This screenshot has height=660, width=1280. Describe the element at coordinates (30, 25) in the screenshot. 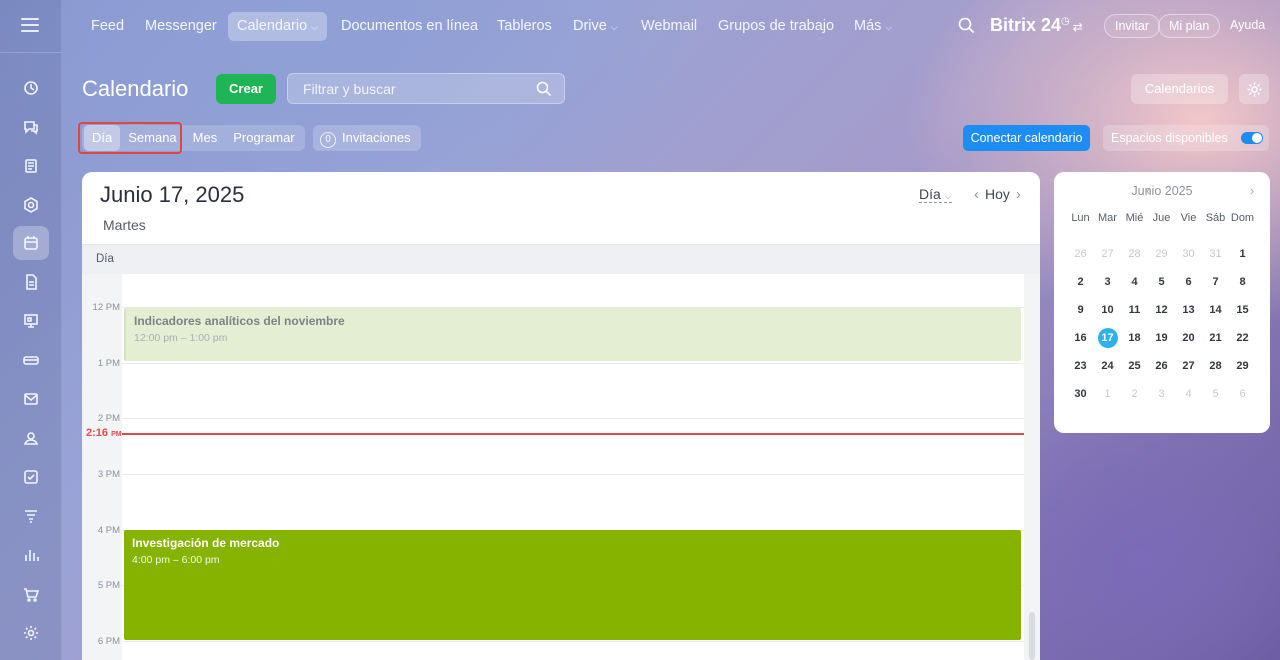

I see `menu-icon` at that location.